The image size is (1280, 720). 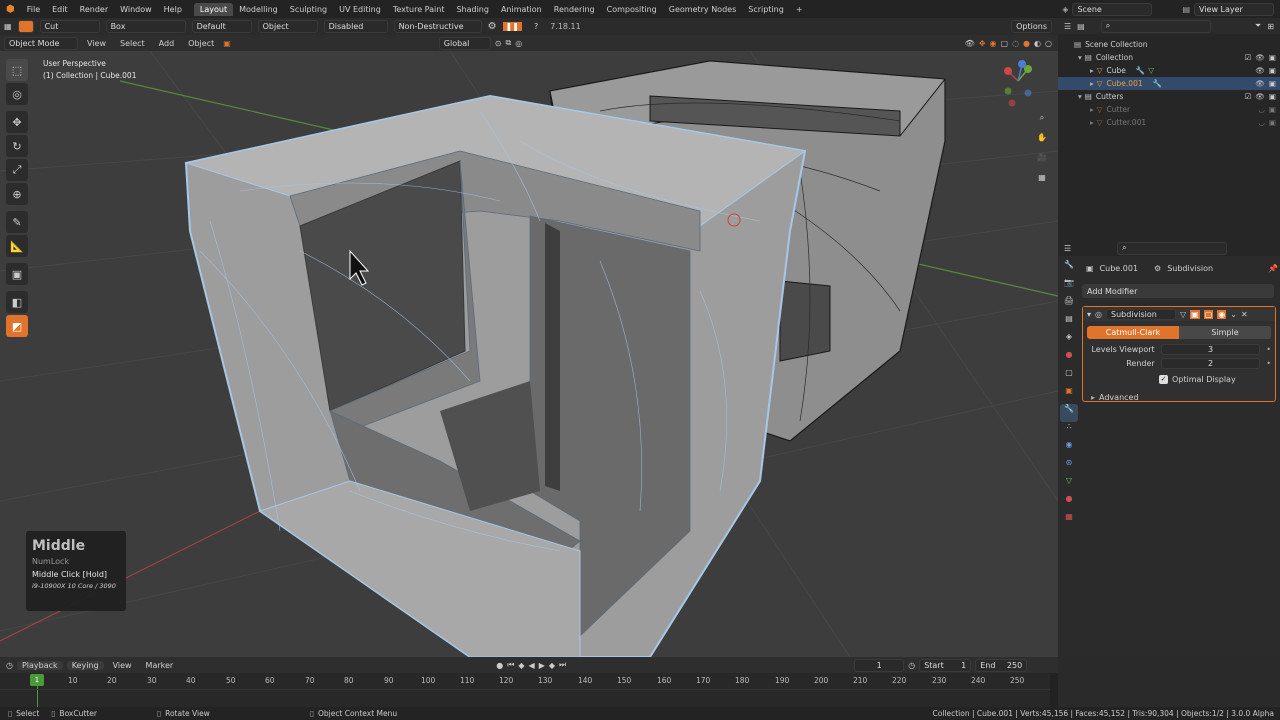 What do you see at coordinates (1069, 359) in the screenshot?
I see `world-tab-icon: ●` at bounding box center [1069, 359].